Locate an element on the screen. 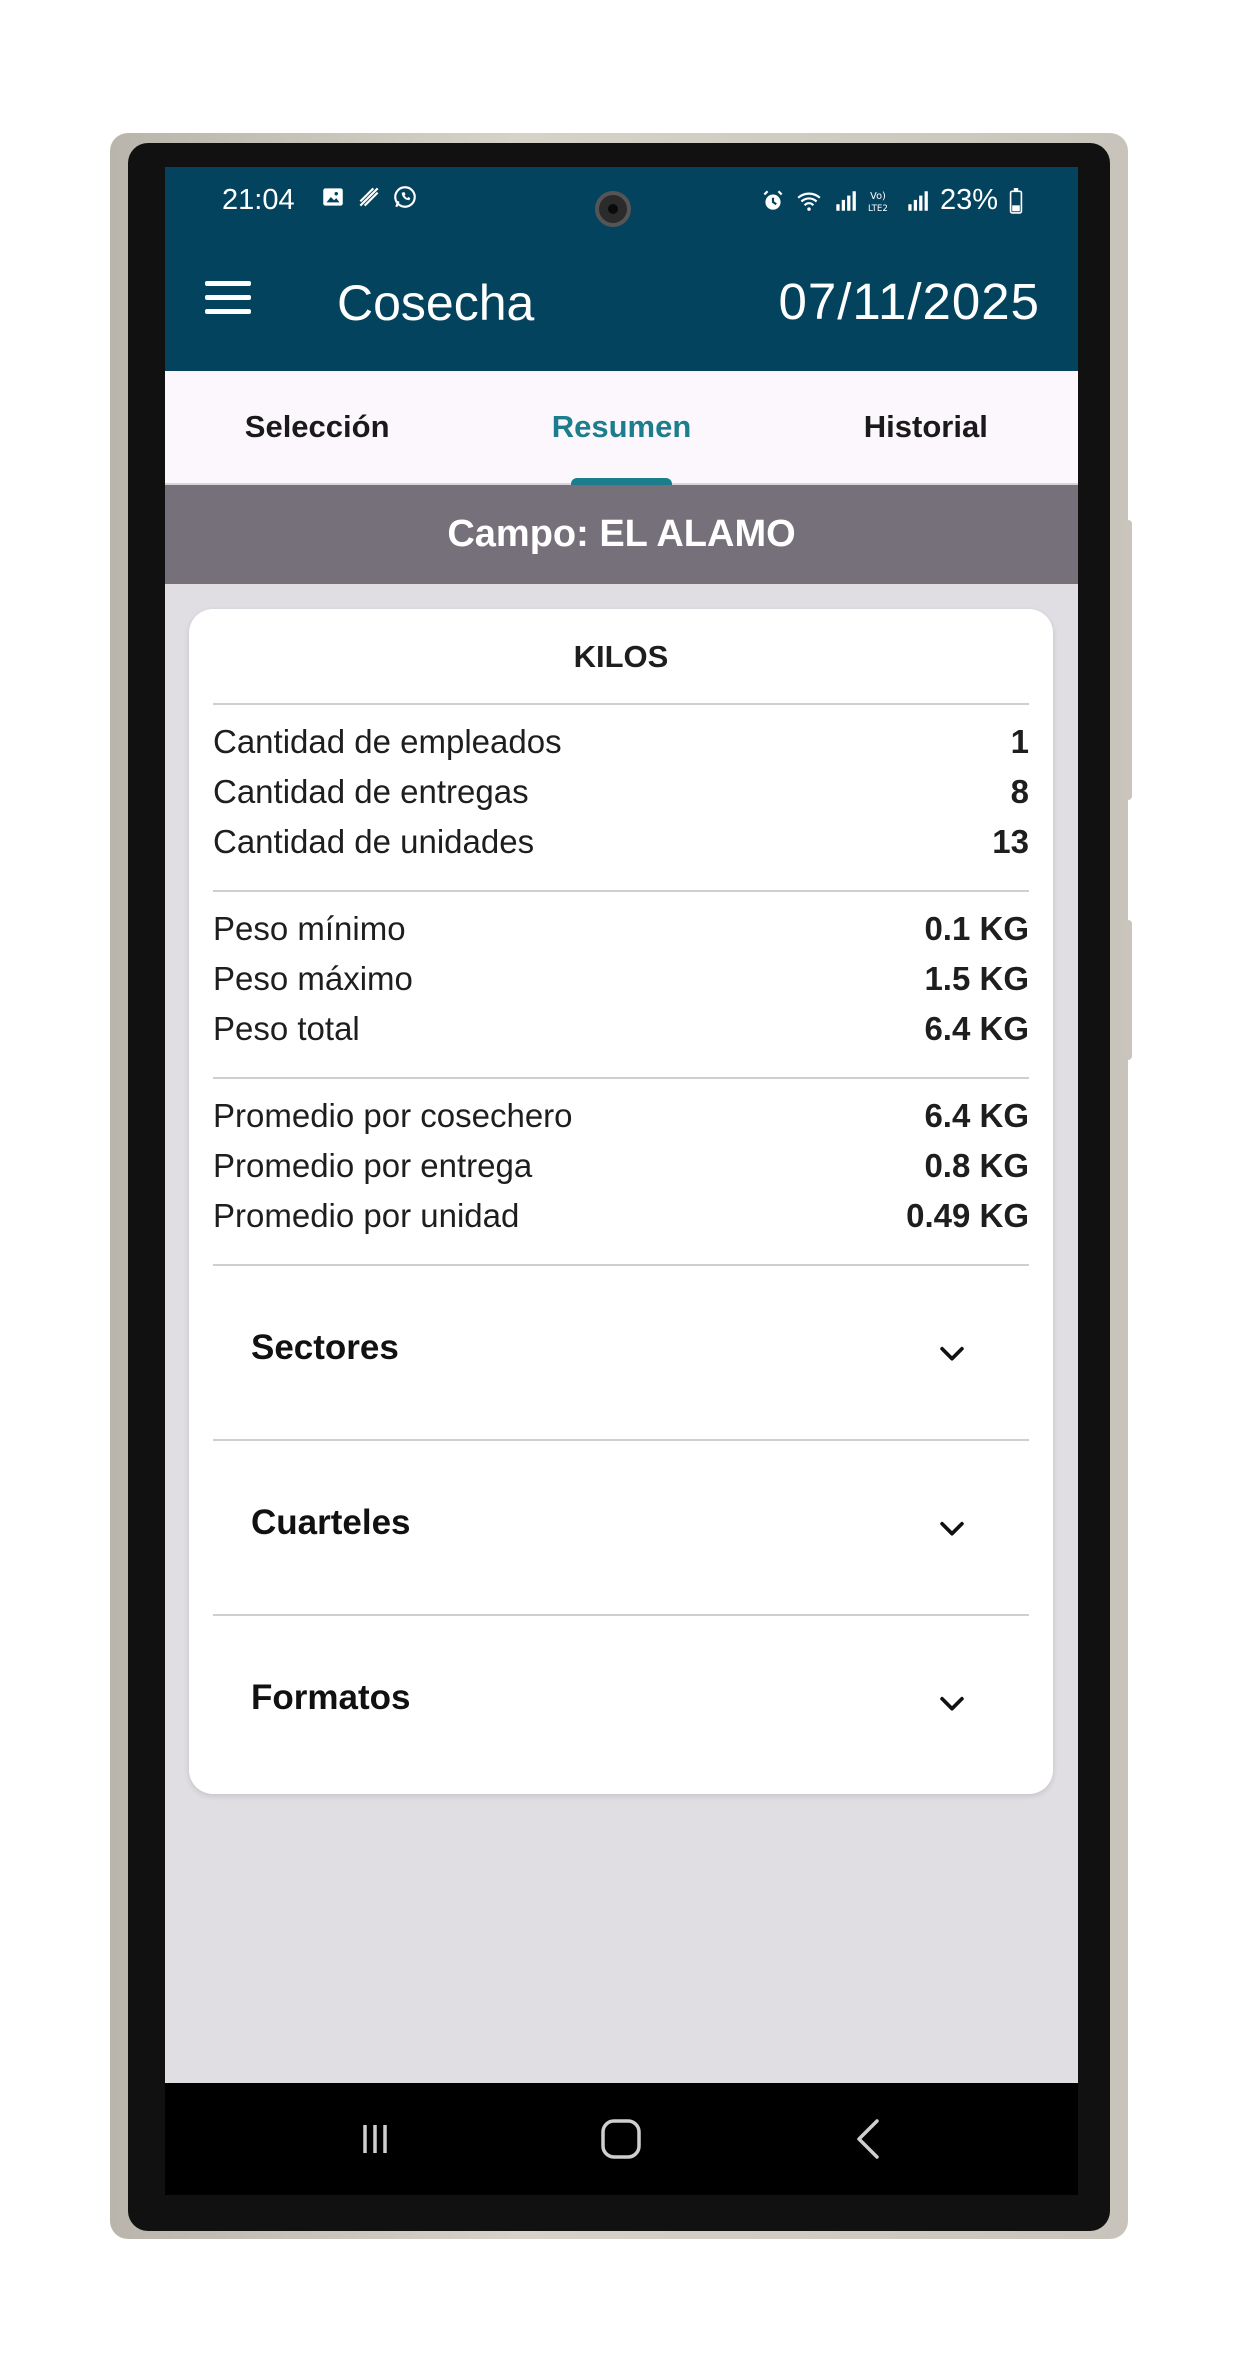  wifi-icon is located at coordinates (809, 201).